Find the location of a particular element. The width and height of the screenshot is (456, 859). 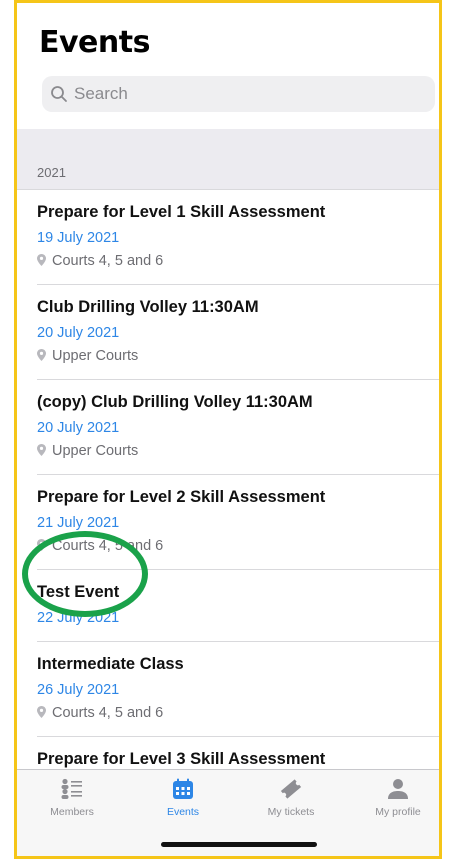

event-name: Club Drilling Volley 11:30AM is located at coordinates (148, 307).